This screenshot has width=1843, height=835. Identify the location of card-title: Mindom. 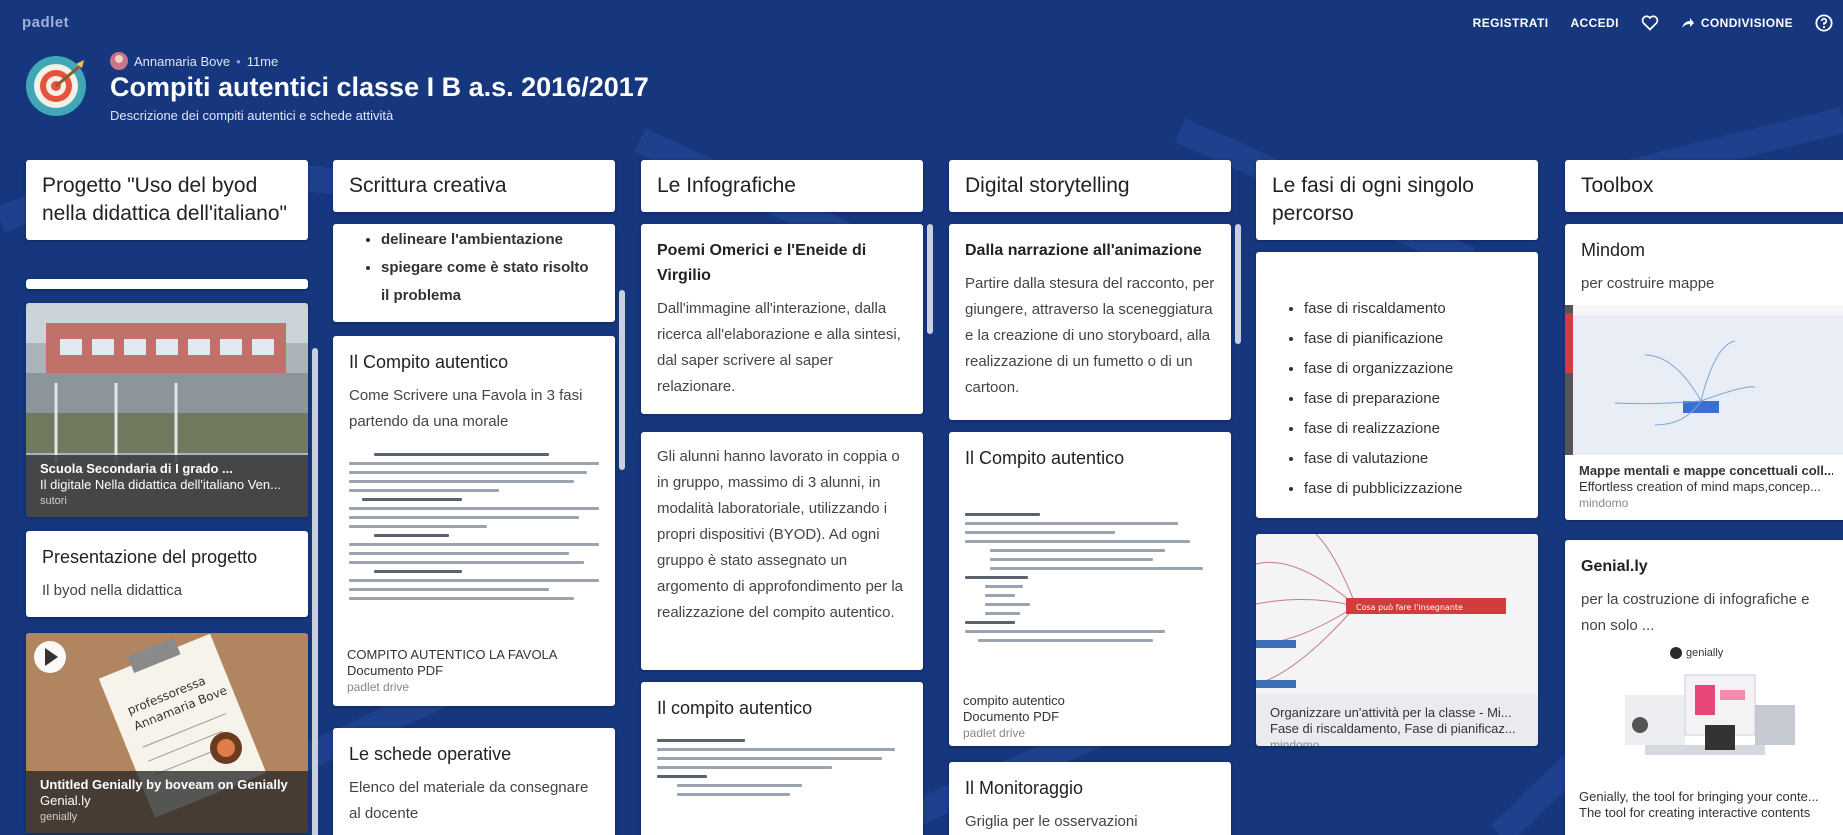
(1613, 250).